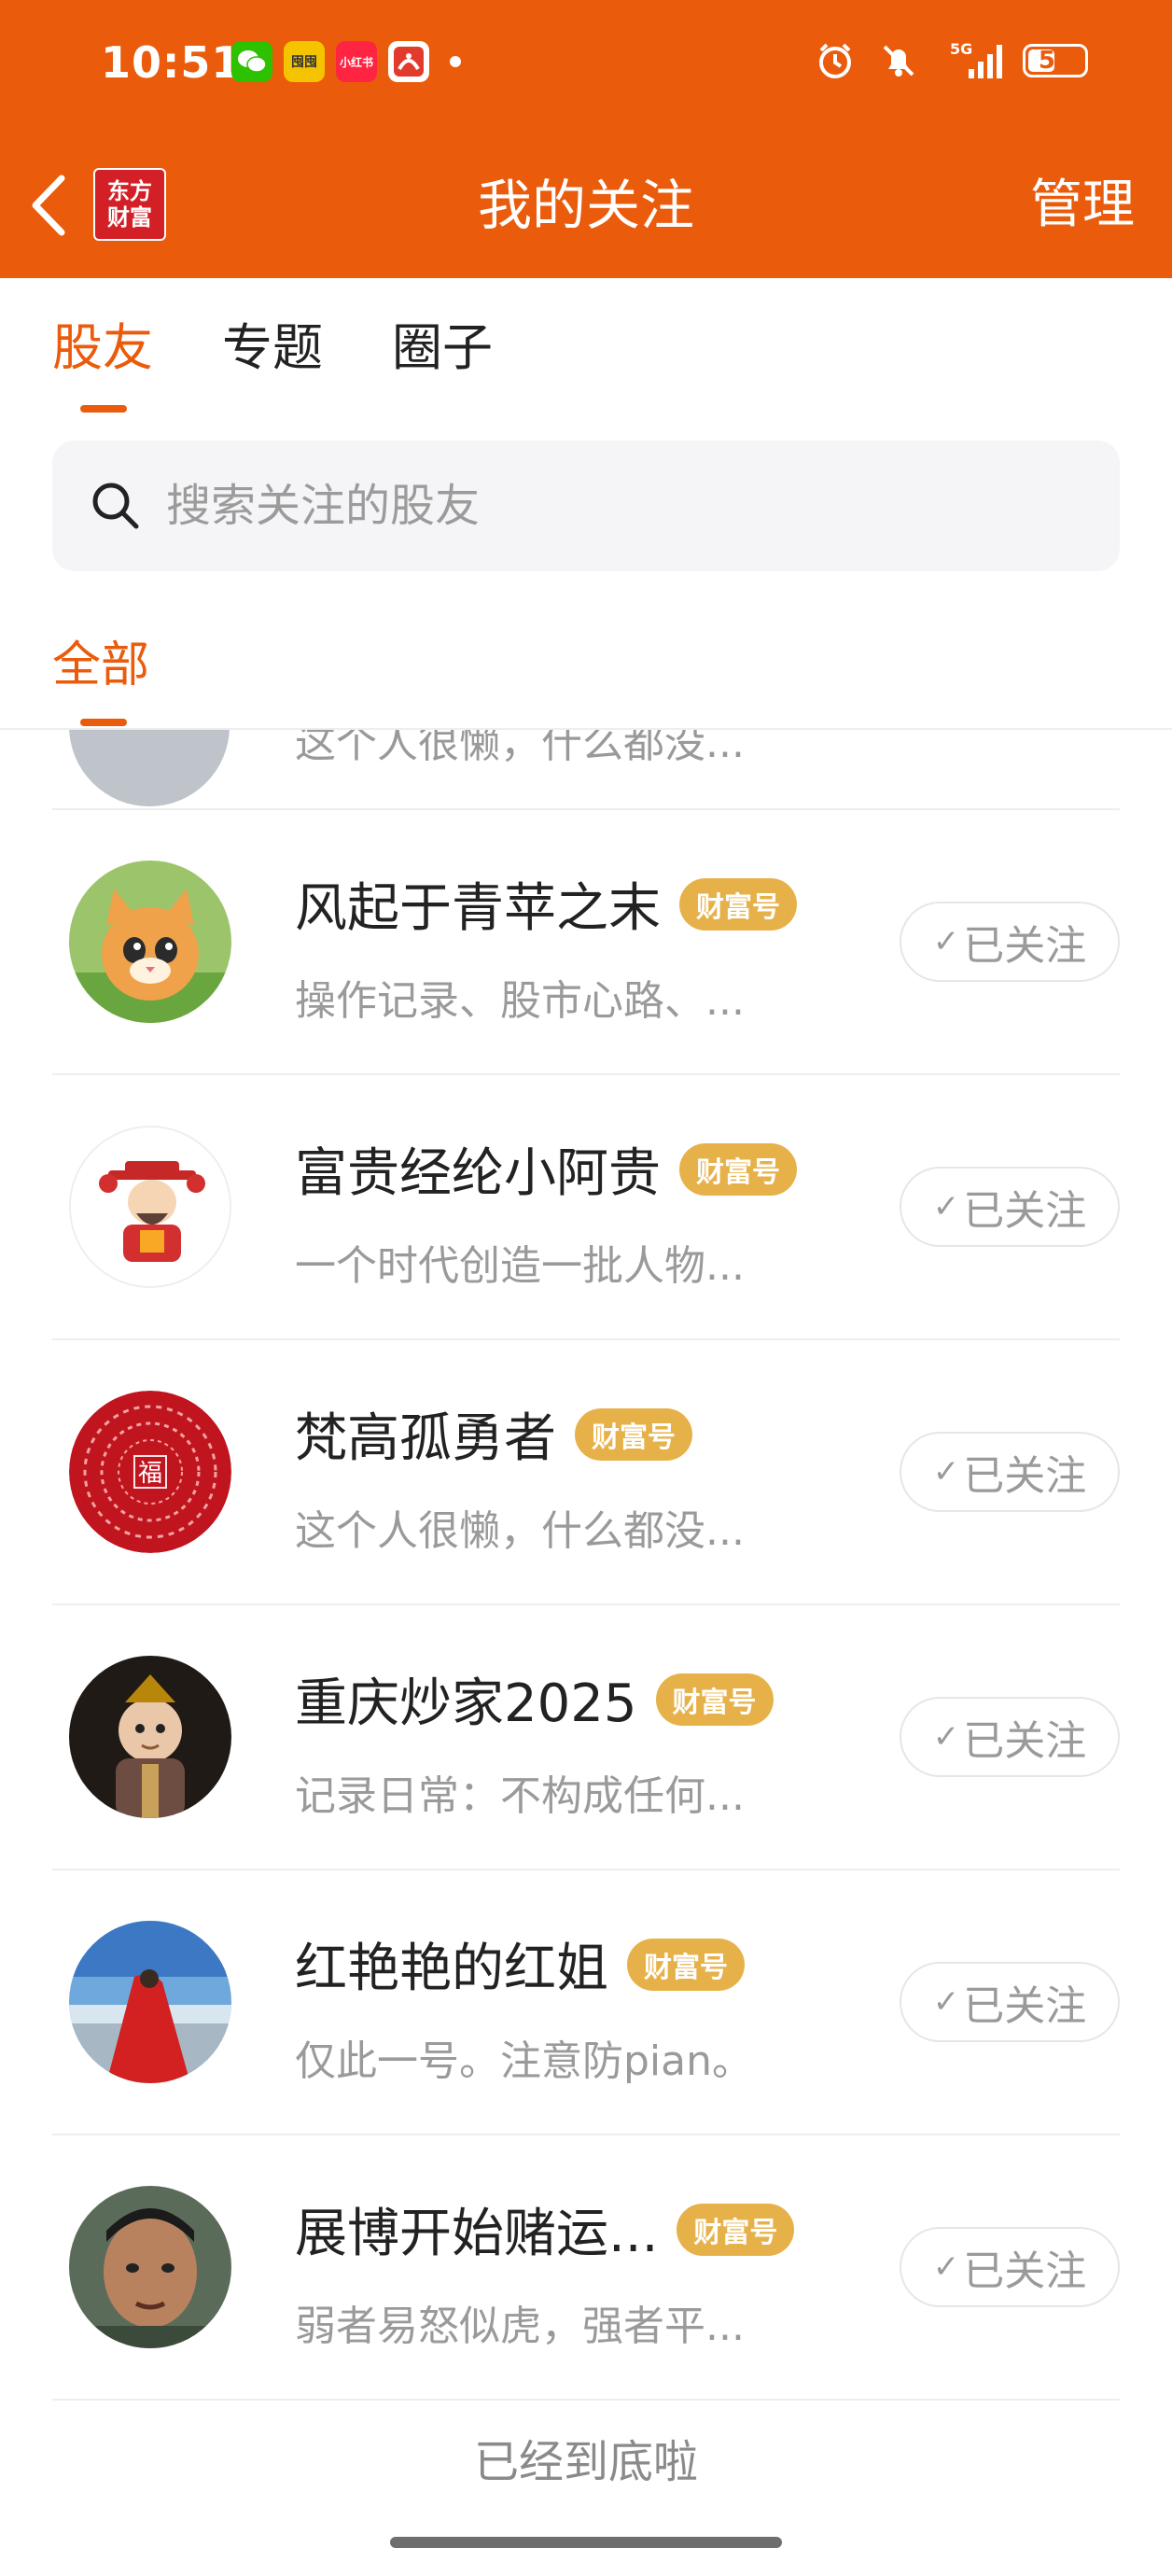 This screenshot has width=1172, height=2576. I want to click on filter-active-indicator, so click(103, 722).